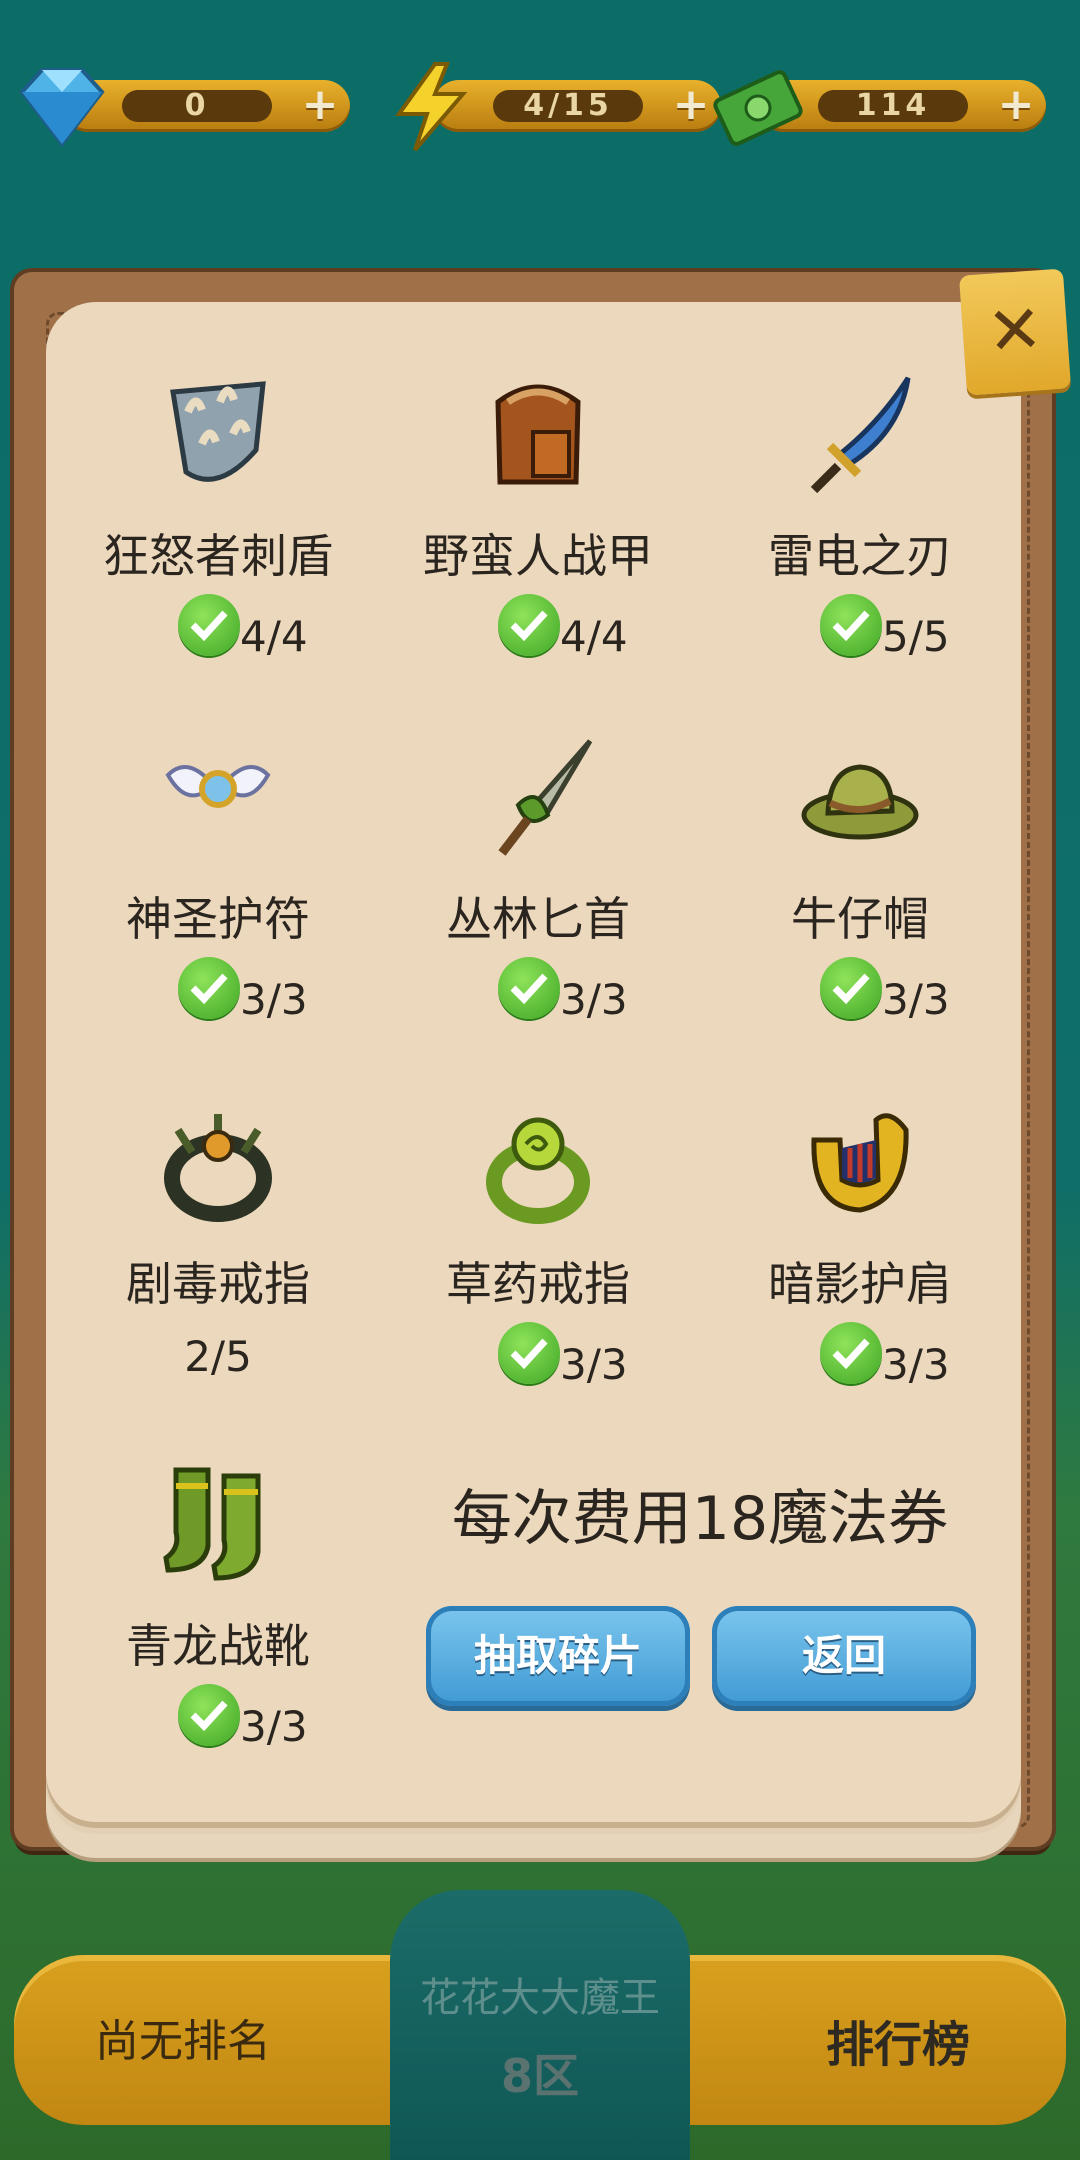  I want to click on item-card: 剧毒戒指 2/5, so click(218, 1280).